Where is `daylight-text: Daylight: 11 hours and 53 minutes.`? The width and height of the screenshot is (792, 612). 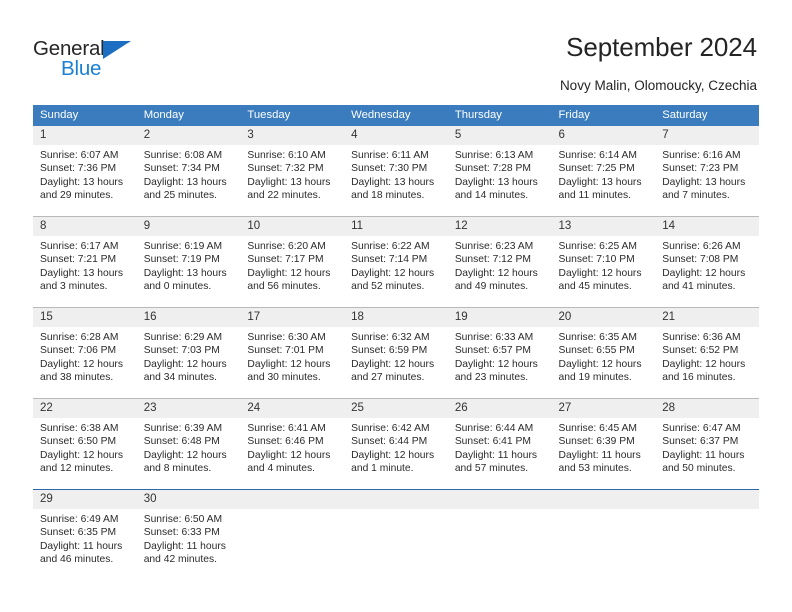
daylight-text: Daylight: 11 hours and 53 minutes. is located at coordinates (599, 462).